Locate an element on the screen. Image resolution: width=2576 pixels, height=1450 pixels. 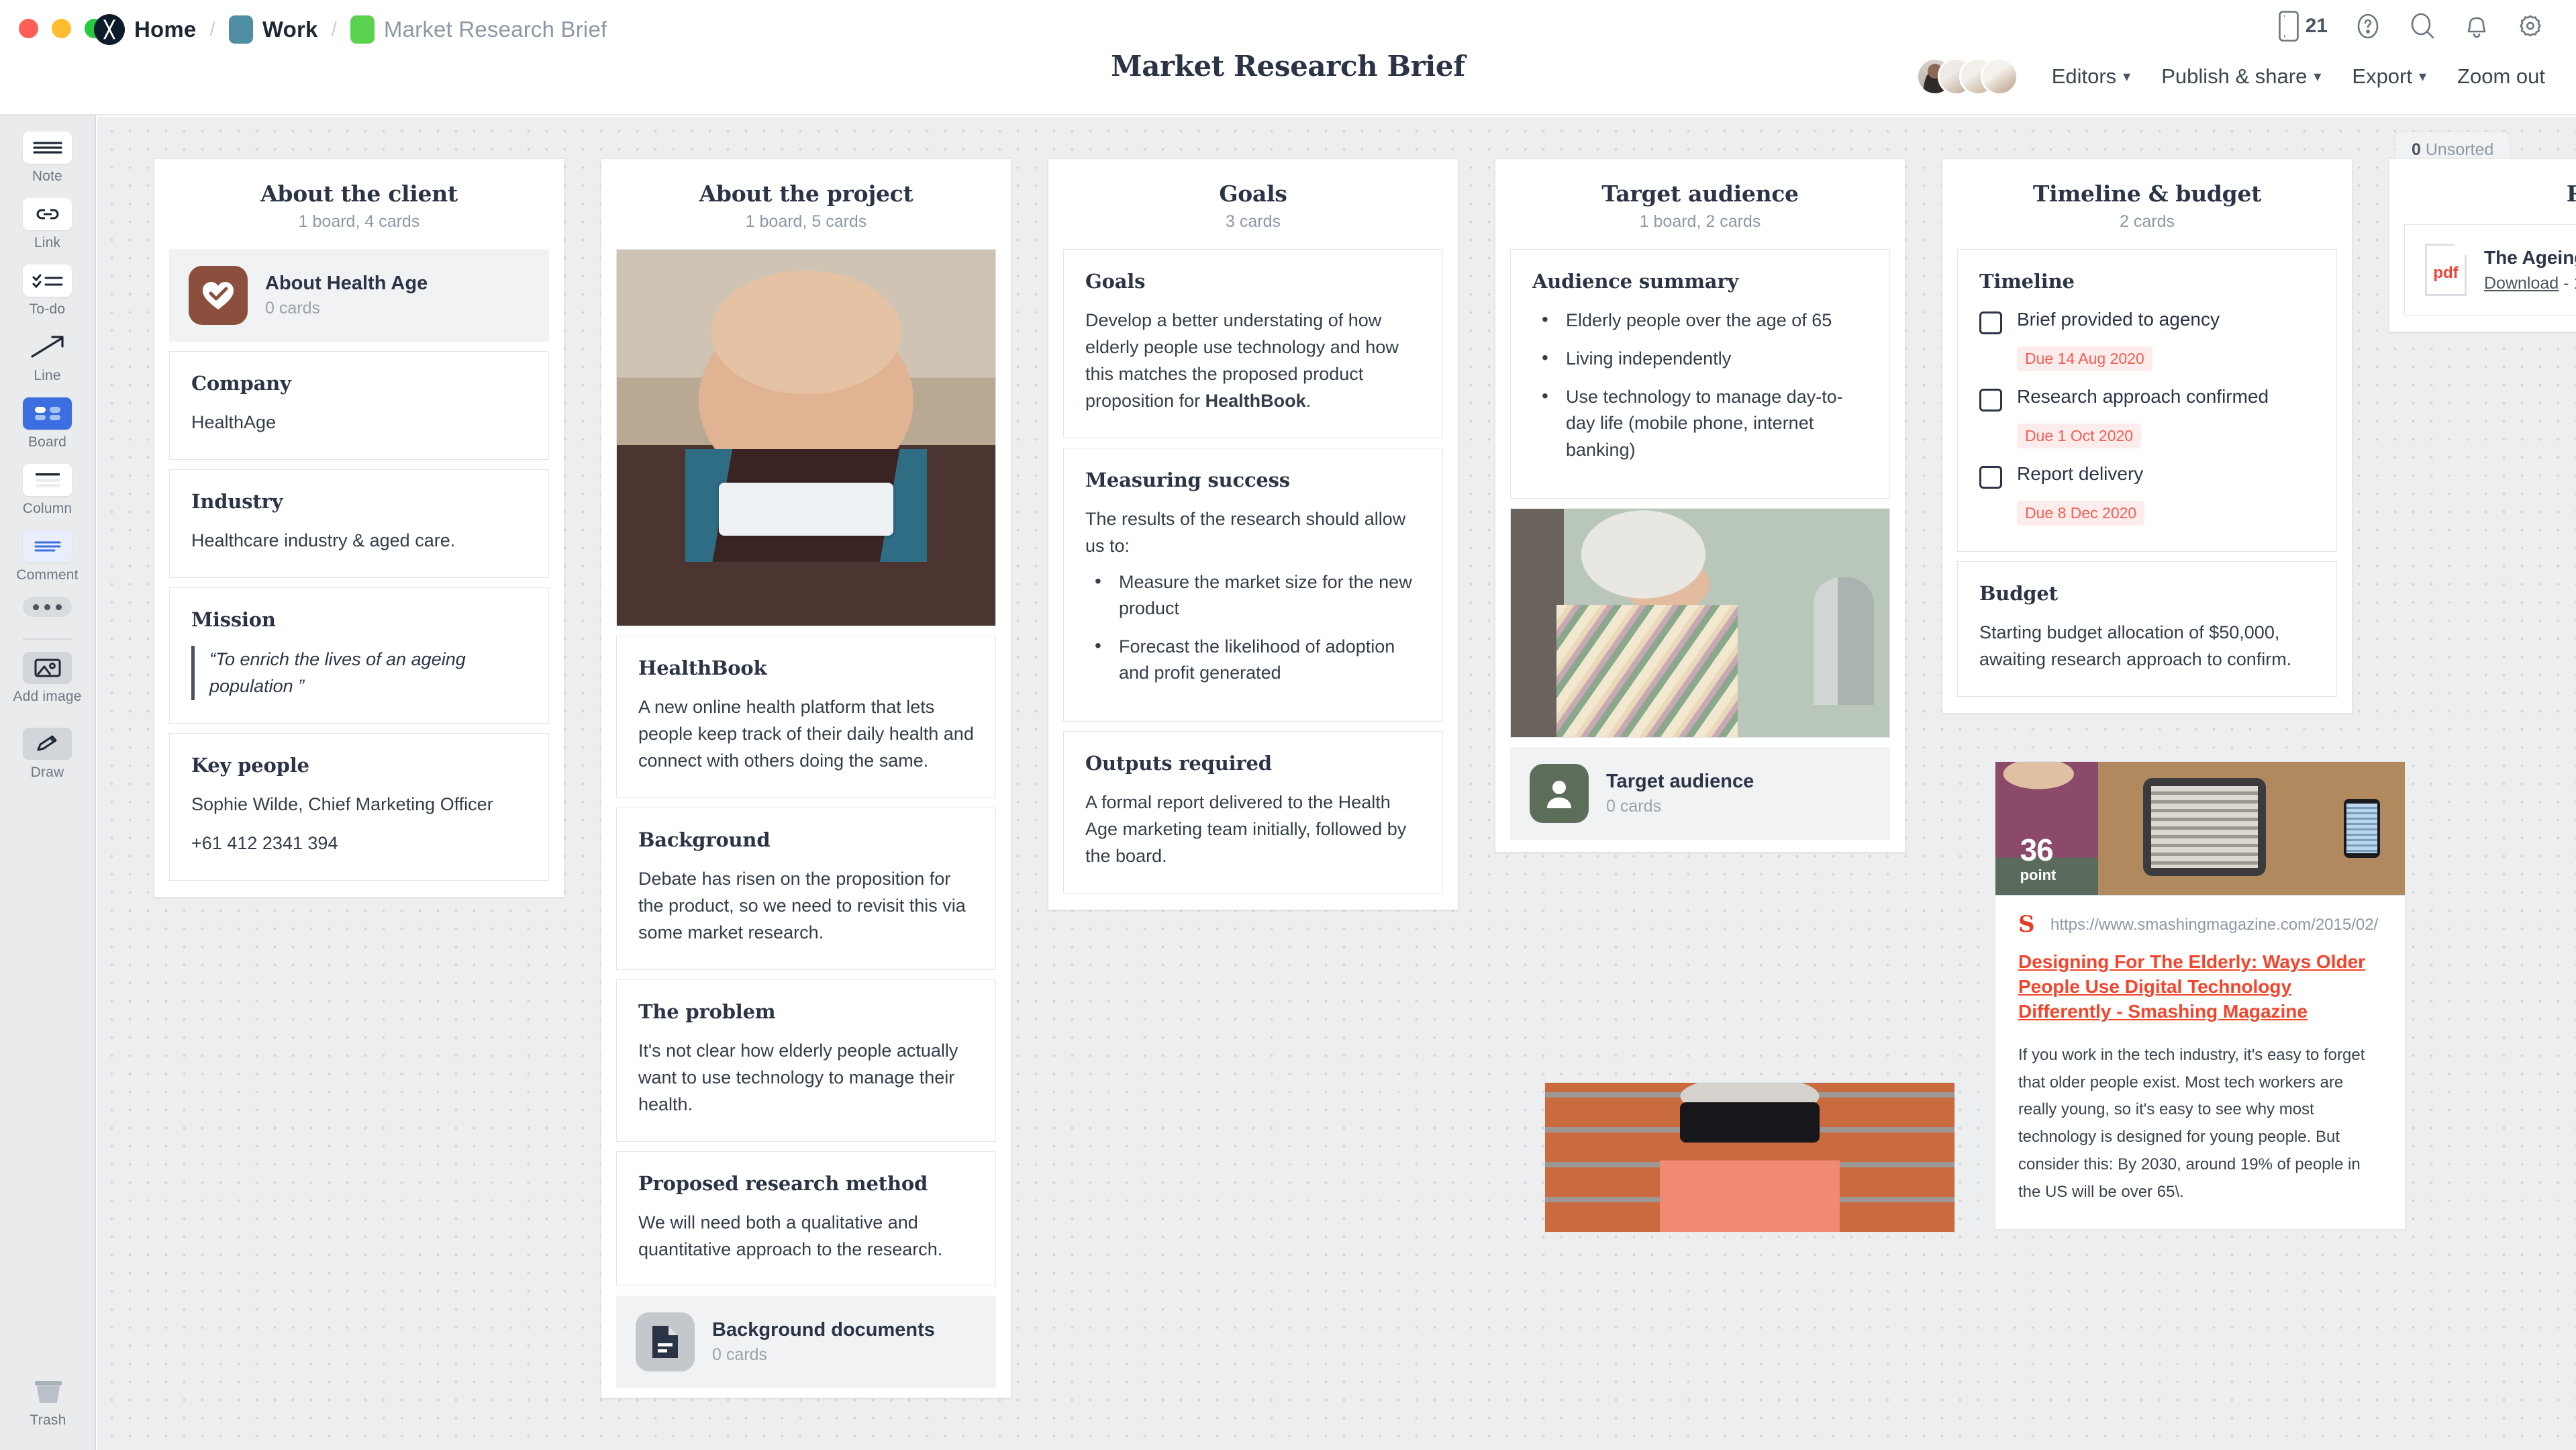
card-heading: Audience summary is located at coordinates (1635, 281).